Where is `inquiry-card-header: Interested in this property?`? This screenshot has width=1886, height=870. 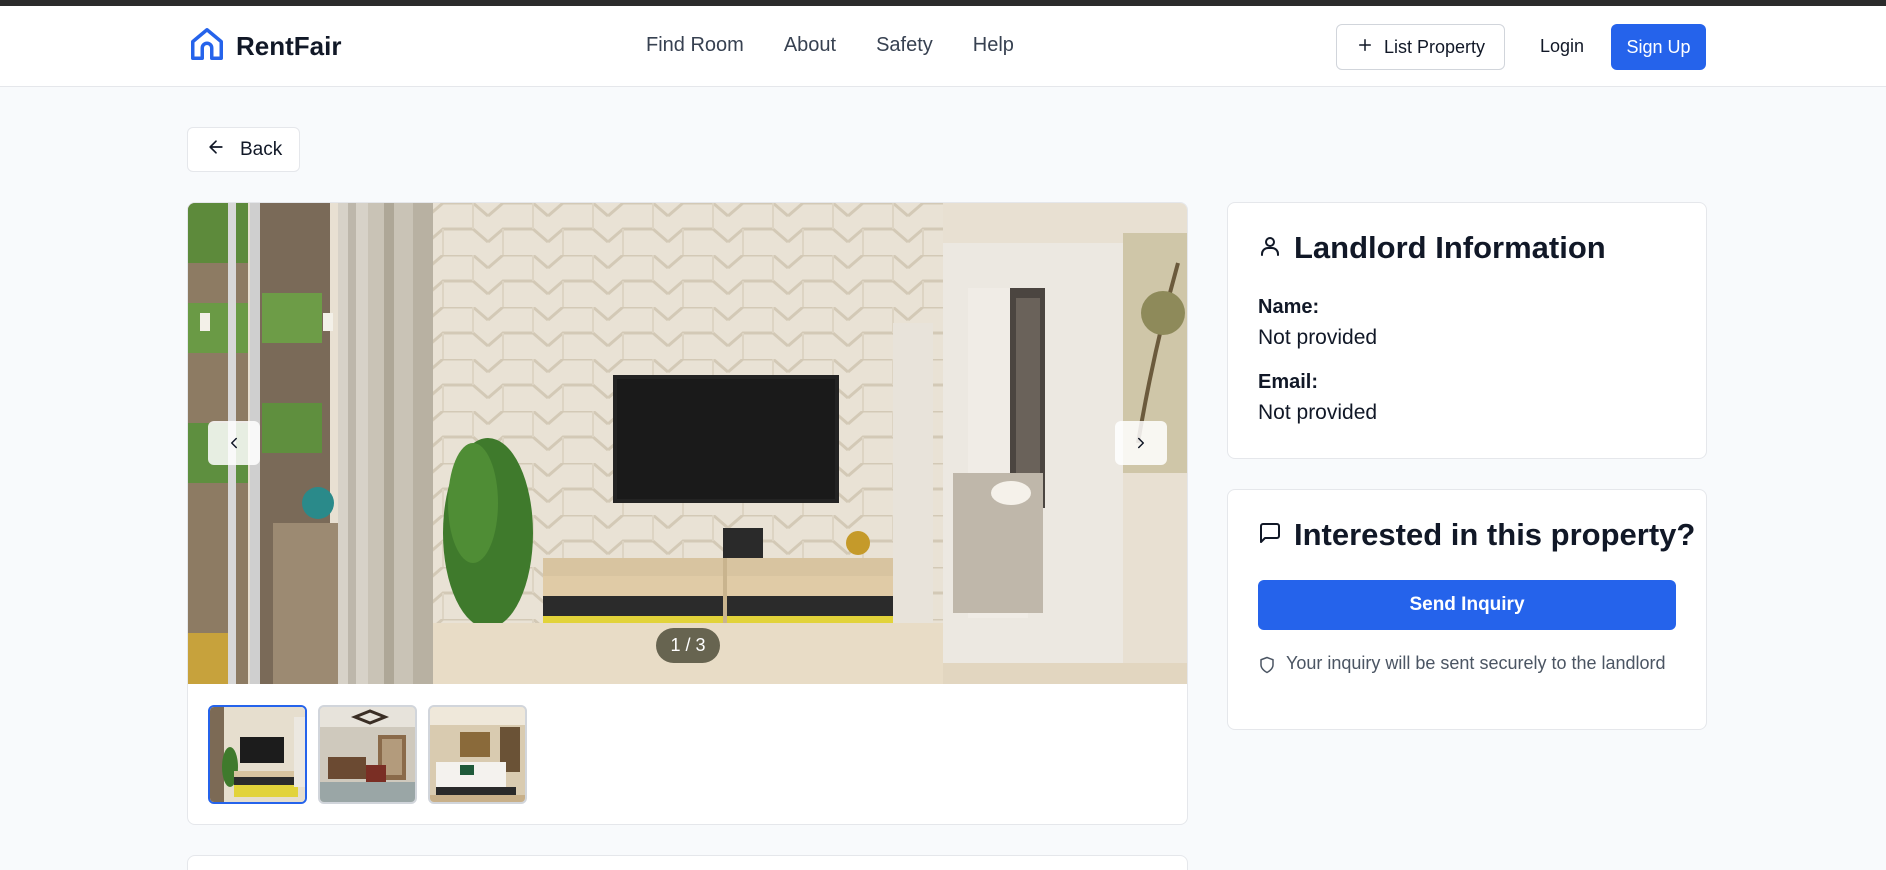 inquiry-card-header: Interested in this property? is located at coordinates (1476, 535).